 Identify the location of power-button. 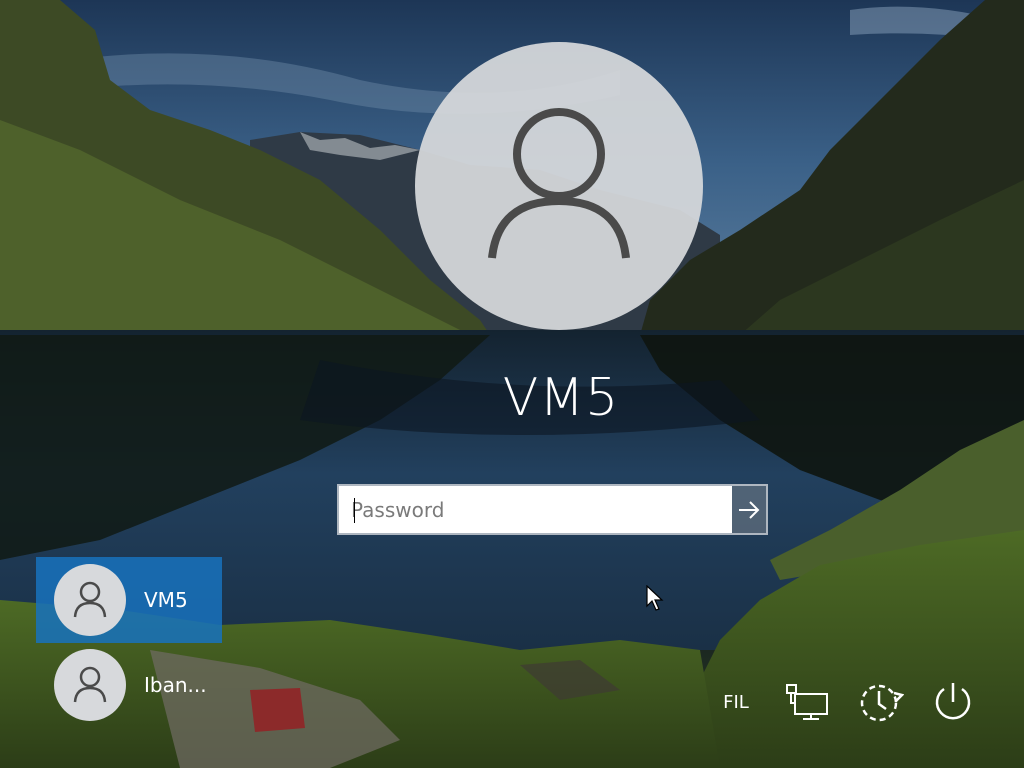
(953, 702).